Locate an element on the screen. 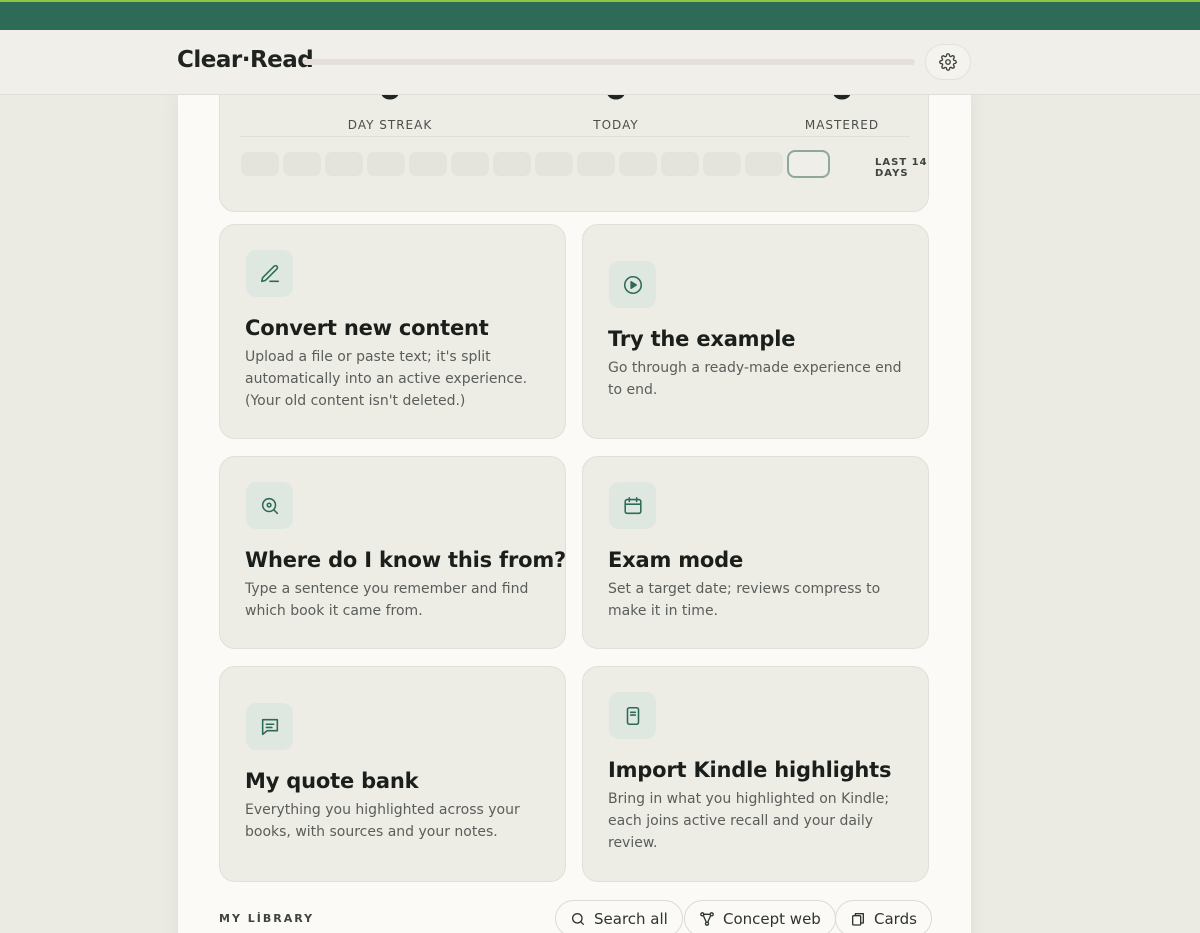  concept-web-button: Concept web is located at coordinates (760, 916).